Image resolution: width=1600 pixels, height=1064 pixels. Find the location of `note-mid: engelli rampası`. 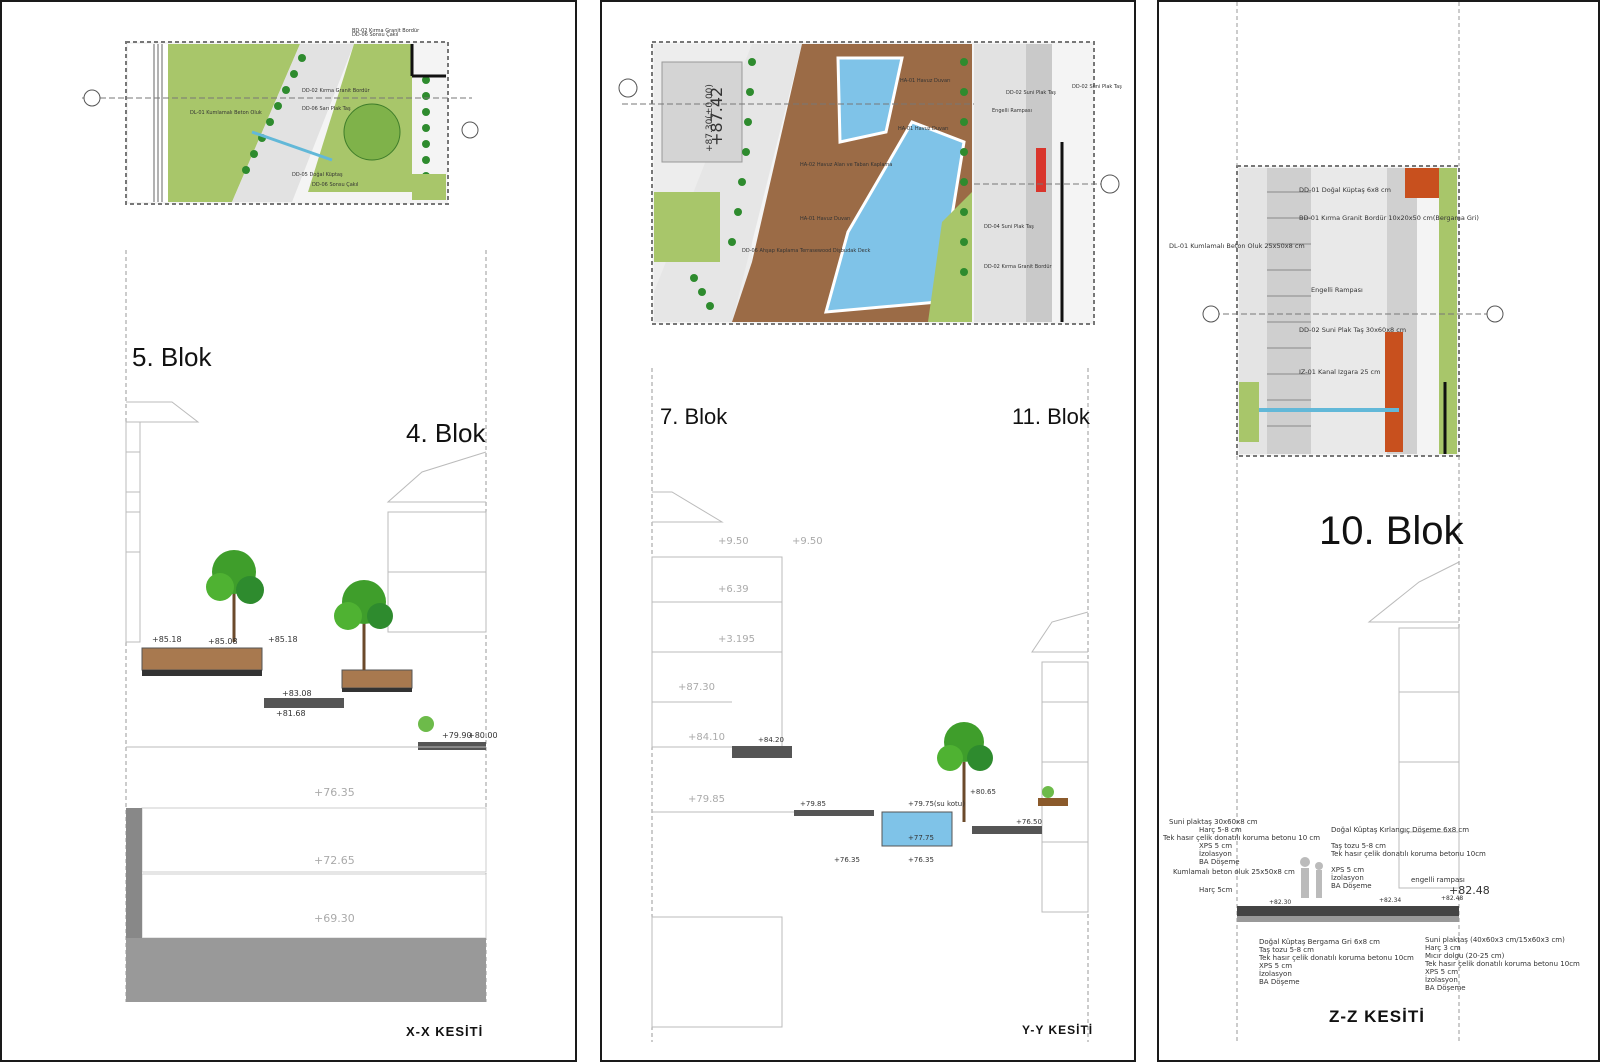

note-mid: engelli rampası is located at coordinates (1438, 880).